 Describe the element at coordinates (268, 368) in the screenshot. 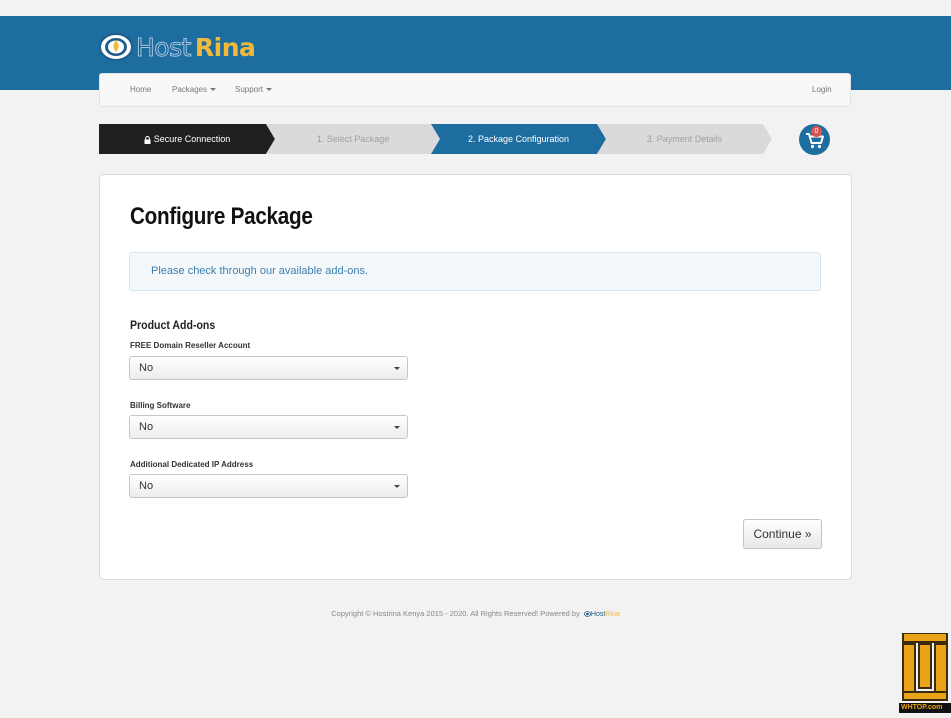

I see `addon-select-domain-reseller: No` at that location.